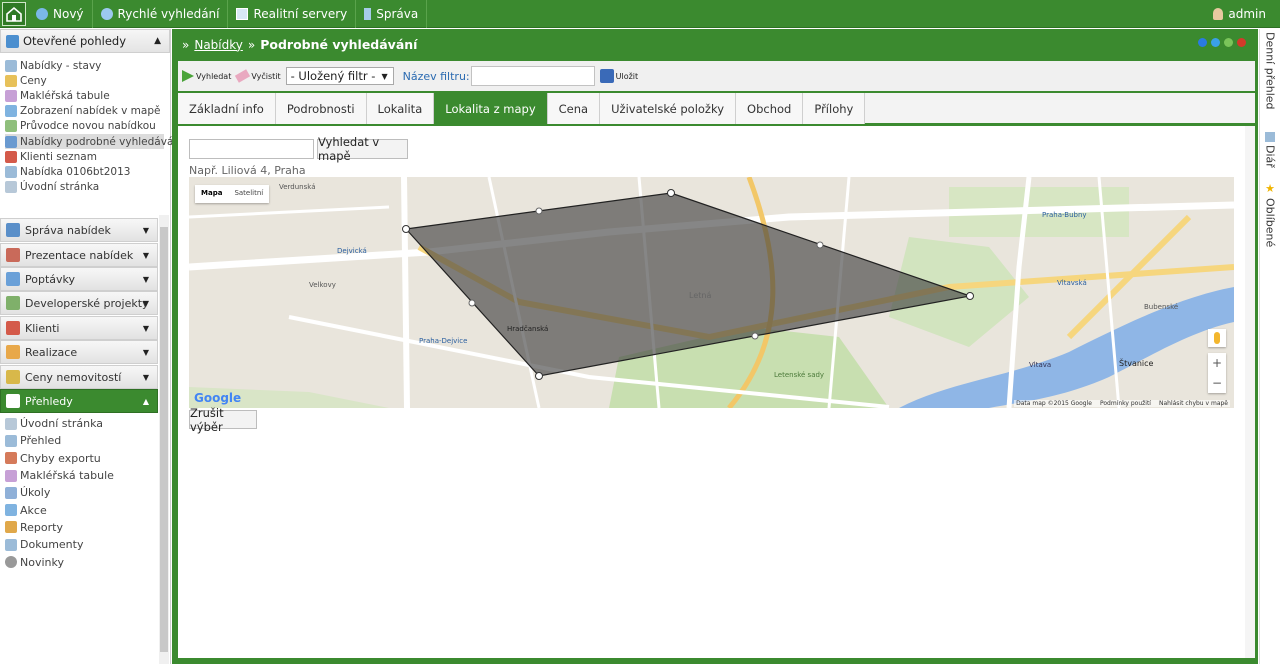 This screenshot has width=1280, height=664. Describe the element at coordinates (59, 509) in the screenshot. I see `prehledy-item: Akce` at that location.